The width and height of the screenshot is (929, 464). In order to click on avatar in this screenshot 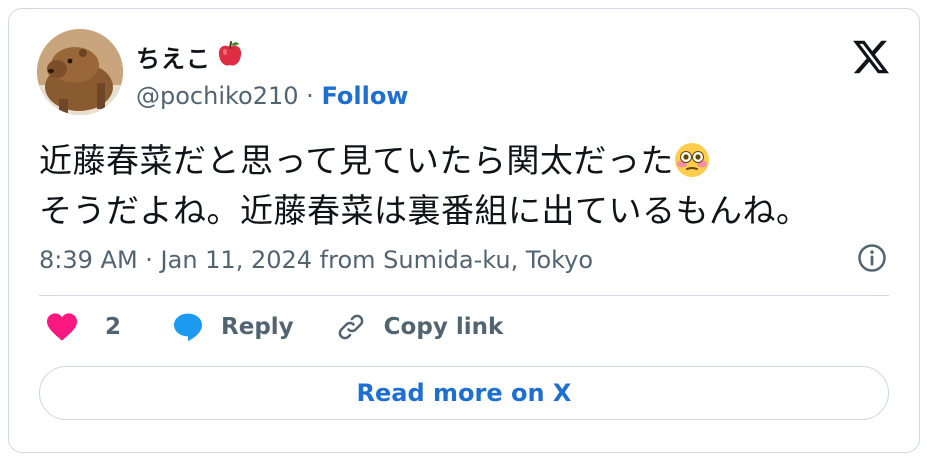, I will do `click(80, 72)`.